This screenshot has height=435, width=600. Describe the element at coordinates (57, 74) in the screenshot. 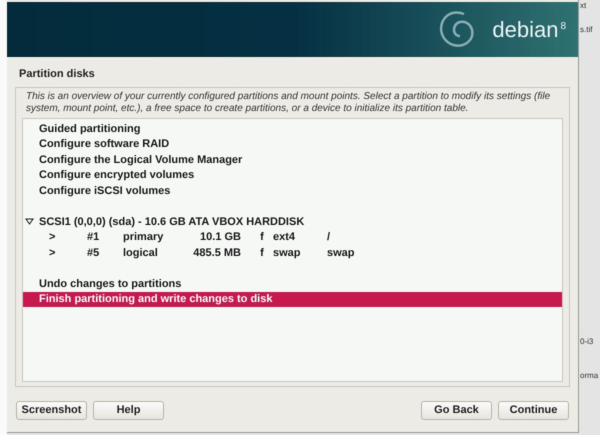

I see `window-title: Partition disks` at that location.